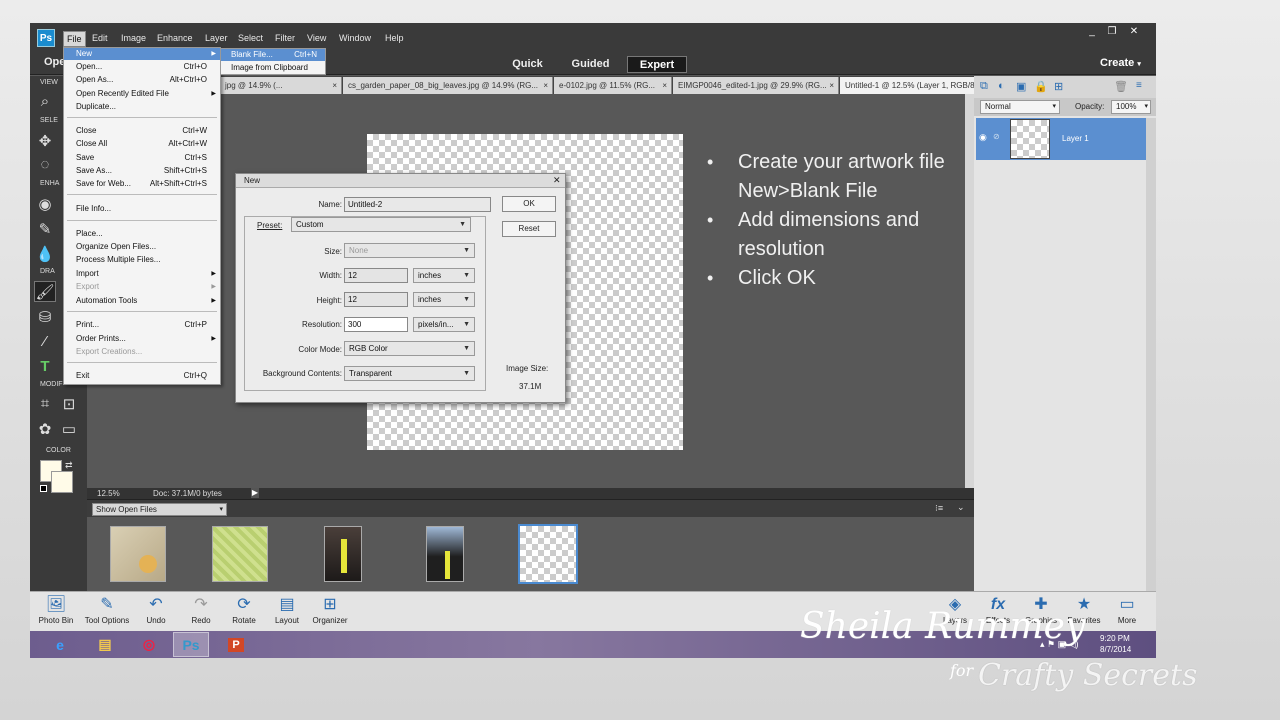 This screenshot has width=1280, height=720. What do you see at coordinates (45, 291) in the screenshot?
I see `brush-tool-icon: 🖌` at bounding box center [45, 291].